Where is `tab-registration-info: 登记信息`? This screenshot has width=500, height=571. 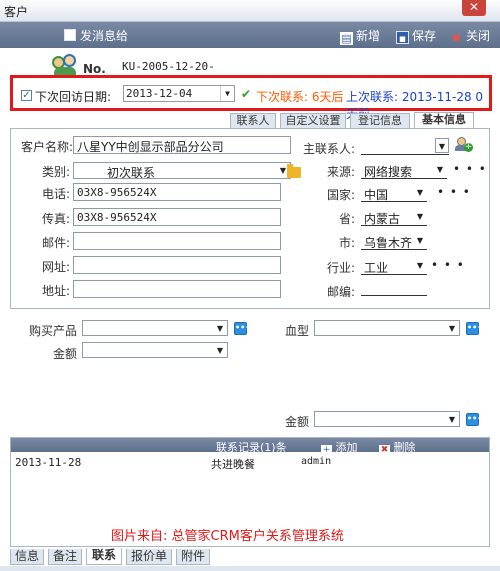 tab-registration-info: 登记信息 is located at coordinates (380, 120).